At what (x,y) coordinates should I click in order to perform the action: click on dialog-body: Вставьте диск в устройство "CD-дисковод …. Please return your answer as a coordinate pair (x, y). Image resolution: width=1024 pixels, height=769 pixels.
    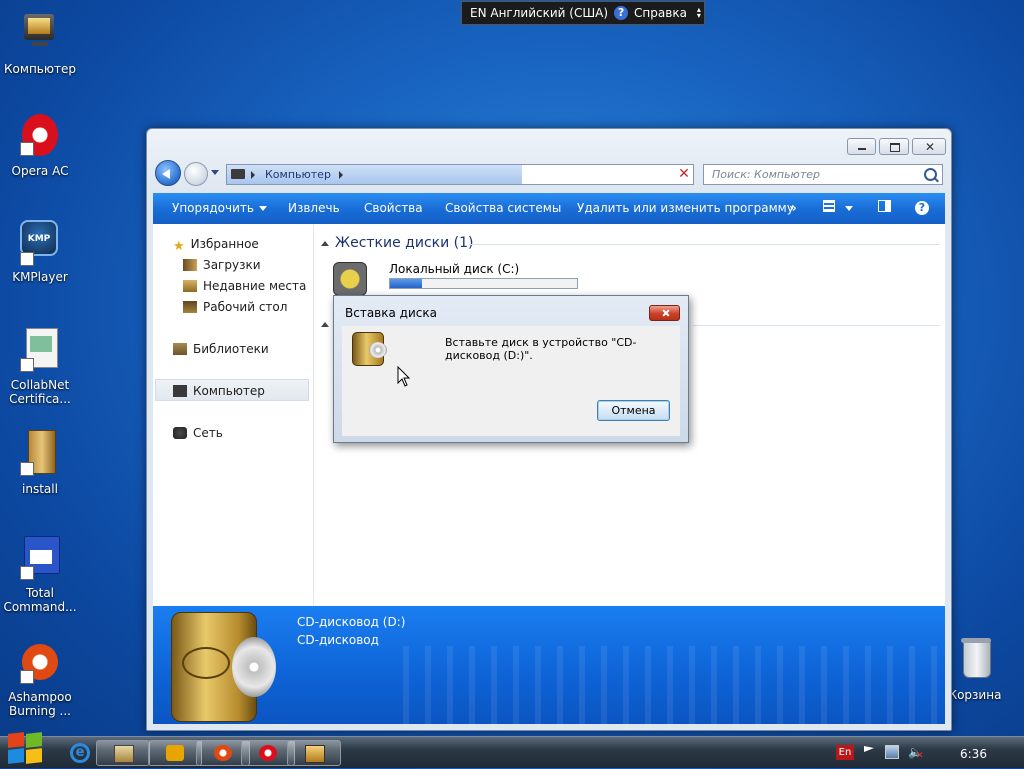
    Looking at the image, I should click on (511, 381).